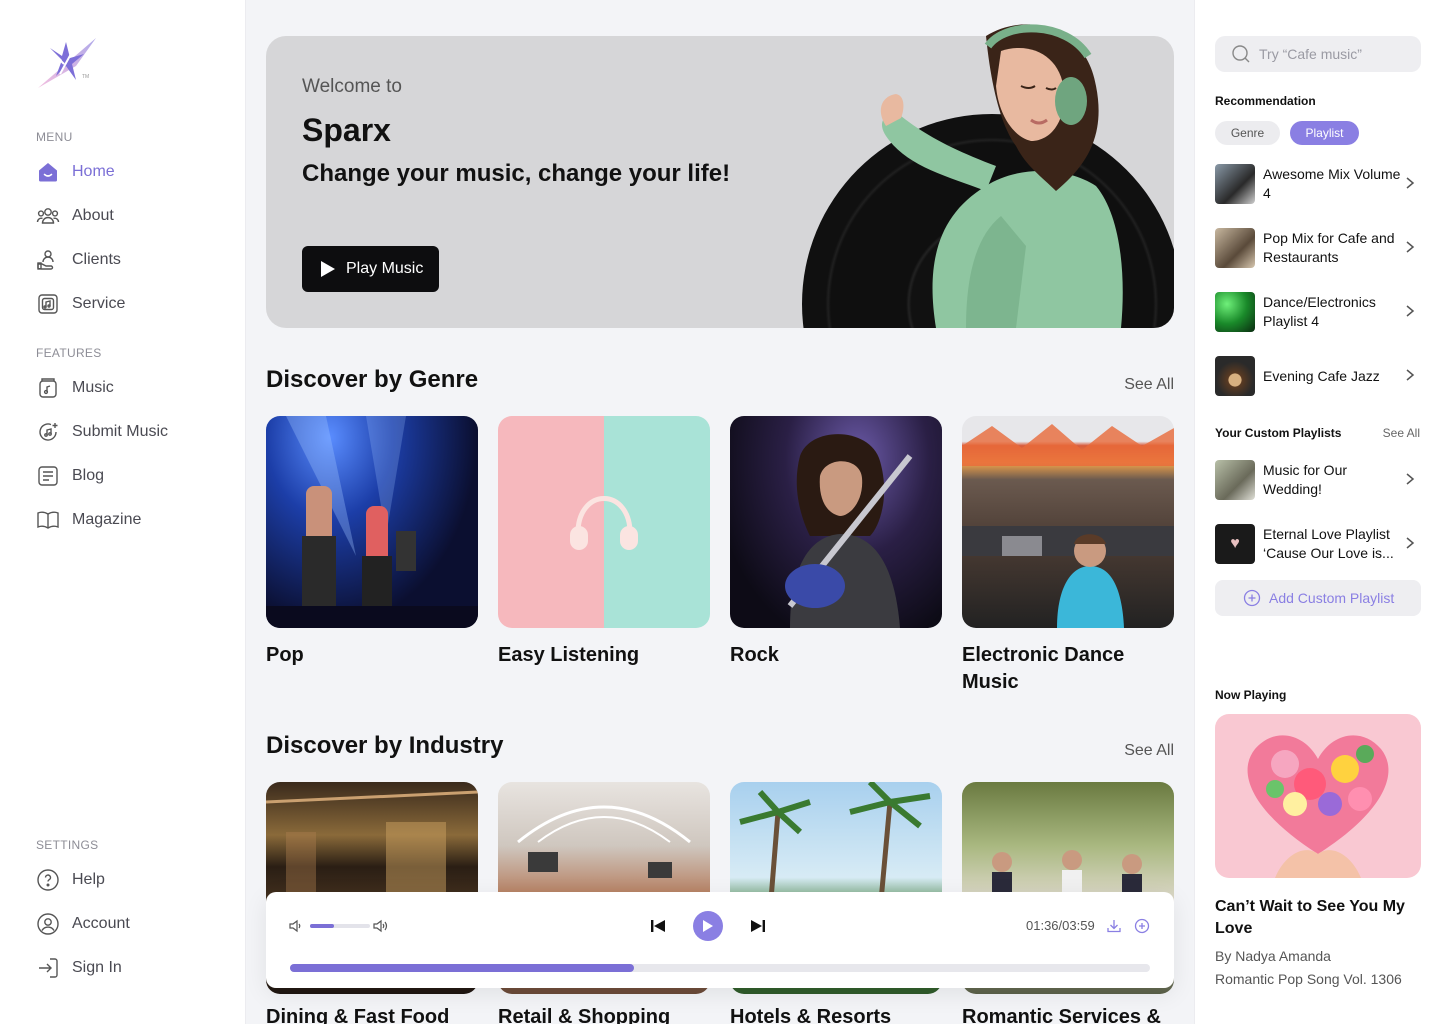 The width and height of the screenshot is (1440, 1024). Describe the element at coordinates (516, 173) in the screenshot. I see `hero-tagline: Change your music, change your life!` at that location.